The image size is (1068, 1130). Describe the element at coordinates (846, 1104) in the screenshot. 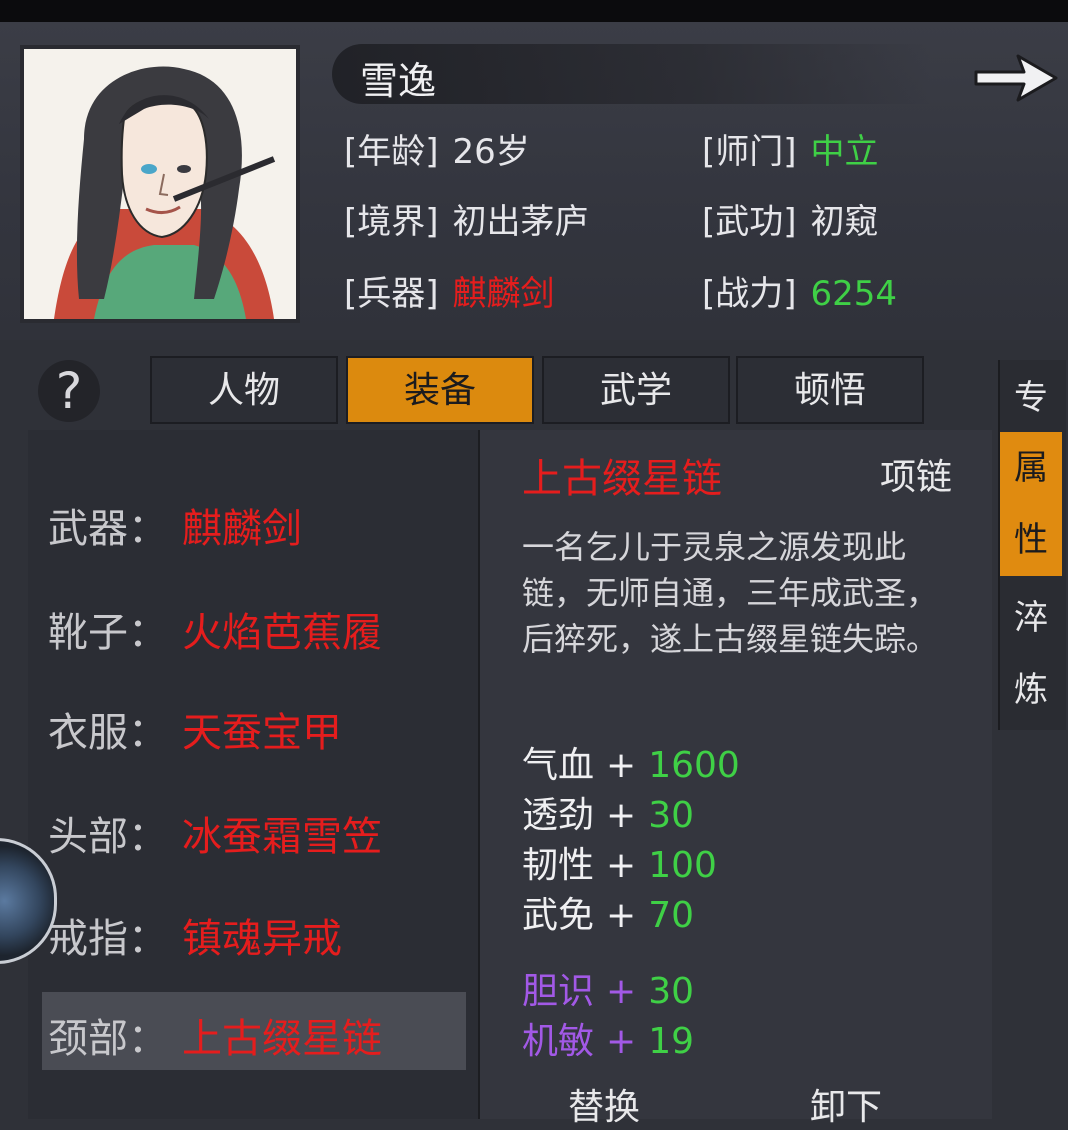

I see `unequip-button: 卸下` at that location.